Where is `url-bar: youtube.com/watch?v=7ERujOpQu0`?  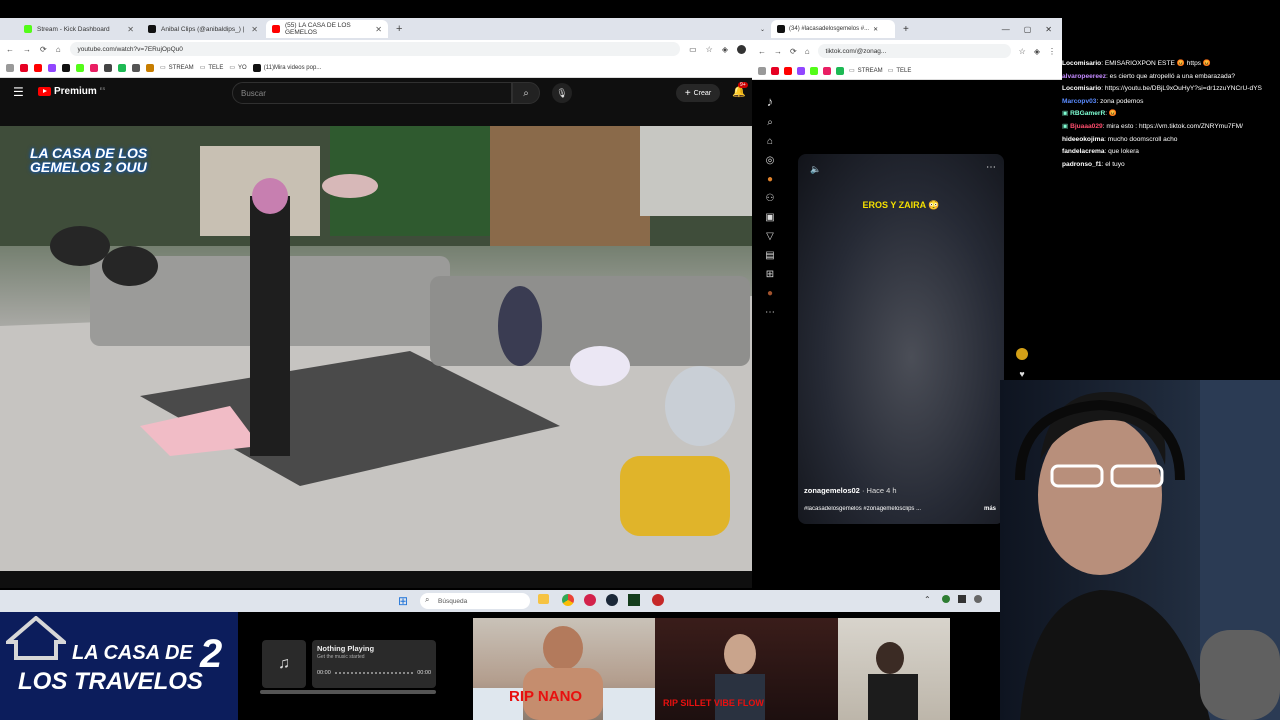
url-bar: youtube.com/watch?v=7ERujOpQu0 is located at coordinates (375, 49).